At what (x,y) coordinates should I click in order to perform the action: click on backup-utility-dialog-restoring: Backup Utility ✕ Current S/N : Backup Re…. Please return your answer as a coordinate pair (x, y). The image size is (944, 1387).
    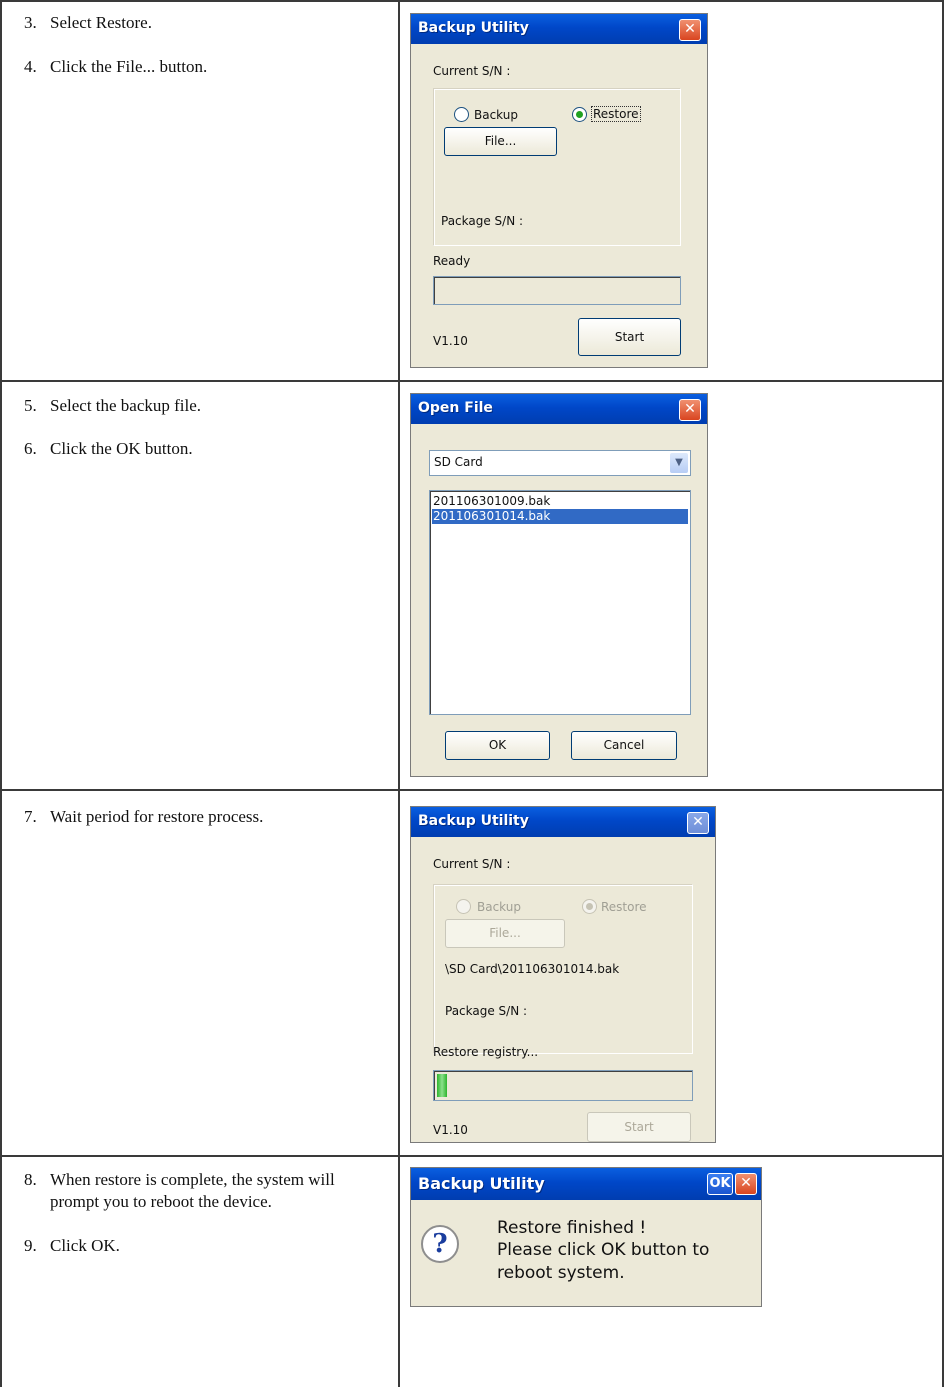
    Looking at the image, I should click on (563, 974).